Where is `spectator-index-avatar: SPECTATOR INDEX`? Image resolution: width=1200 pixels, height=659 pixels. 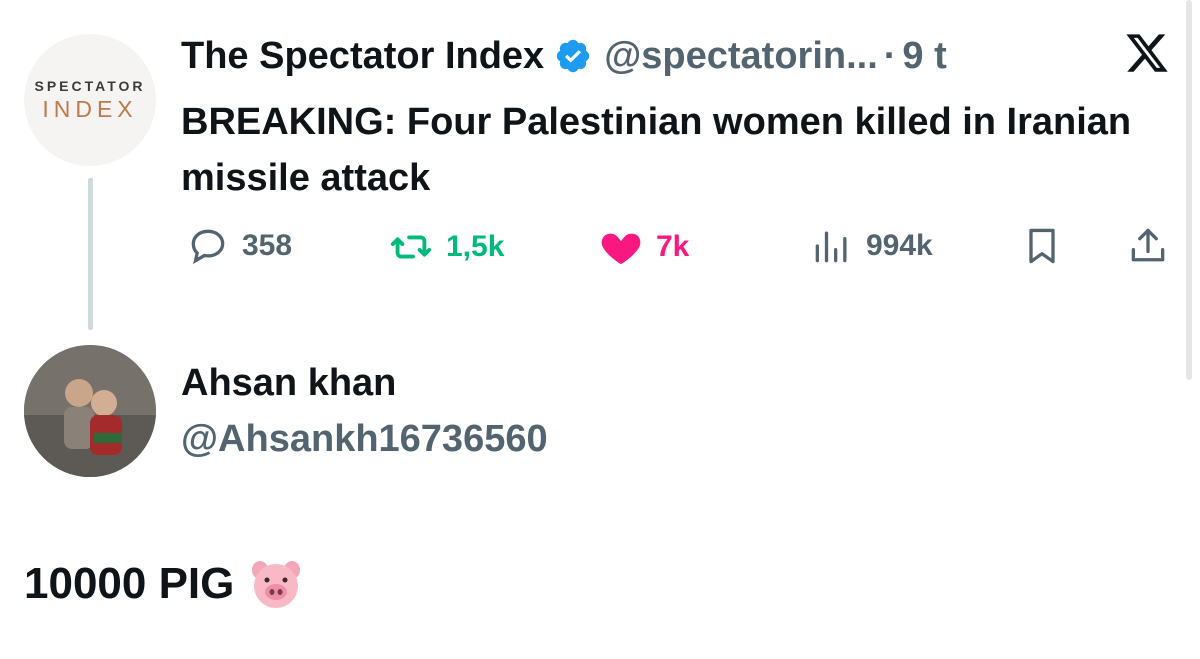 spectator-index-avatar: SPECTATOR INDEX is located at coordinates (90, 100).